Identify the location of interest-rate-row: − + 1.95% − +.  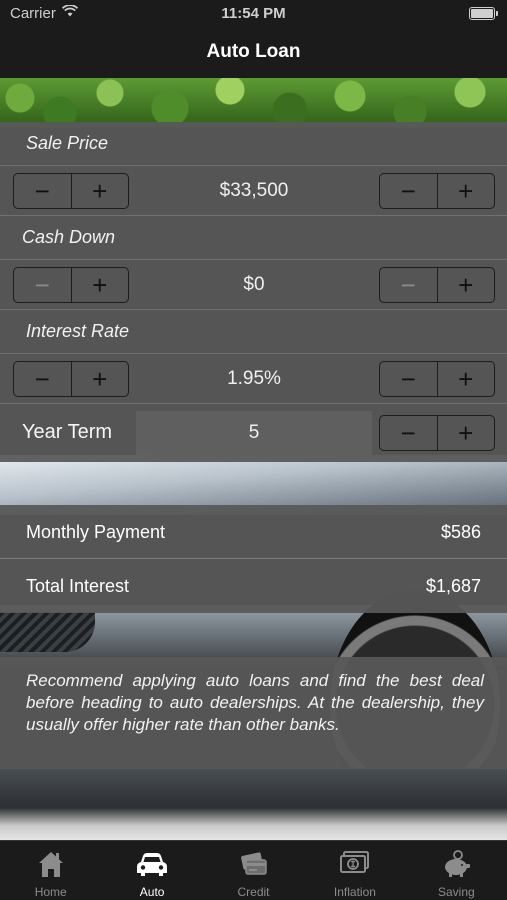
(253, 379).